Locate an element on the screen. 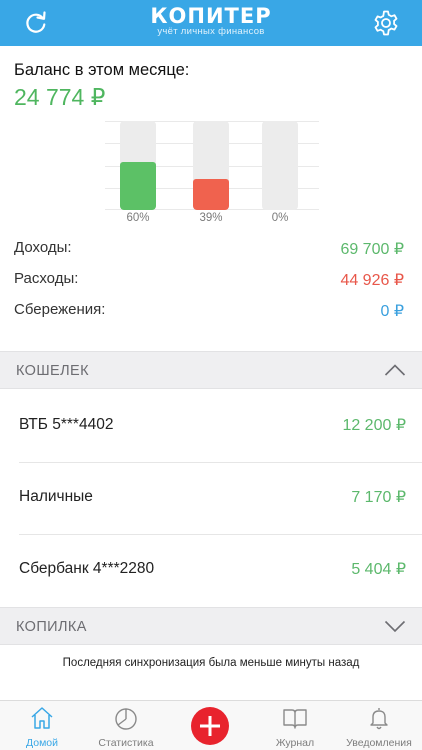 The width and height of the screenshot is (422, 750). balance-label: Баланс в этом месяце: is located at coordinates (102, 70).